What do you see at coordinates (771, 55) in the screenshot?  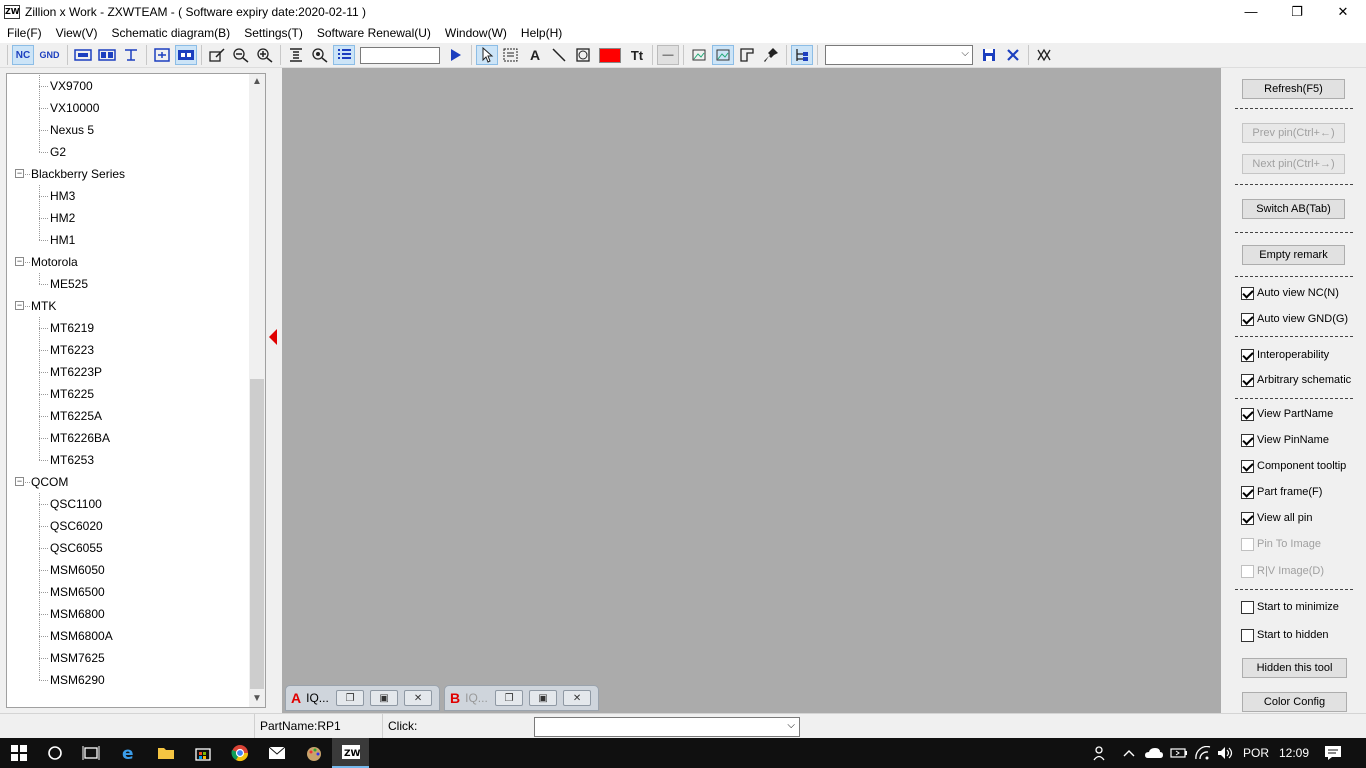 I see `pin-icon` at bounding box center [771, 55].